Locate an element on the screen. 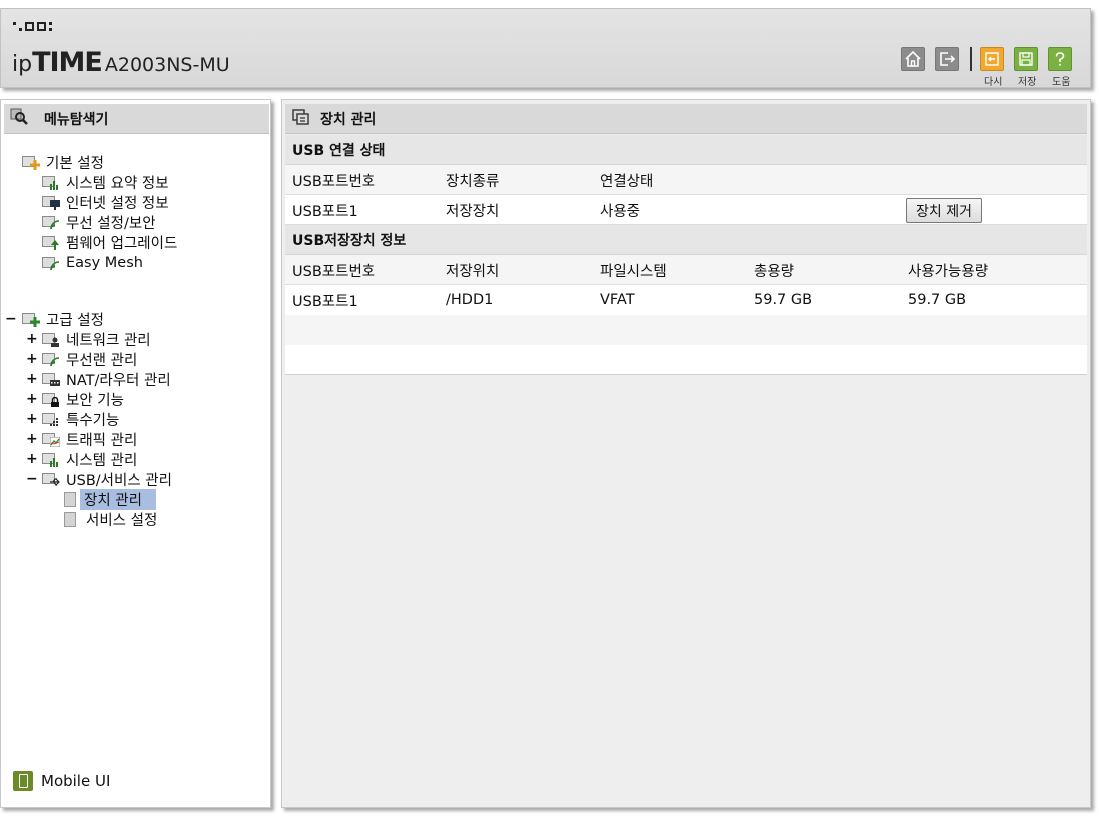 Image resolution: width=1099 pixels, height=816 pixels. page-title: 장치 관리 is located at coordinates (348, 119).